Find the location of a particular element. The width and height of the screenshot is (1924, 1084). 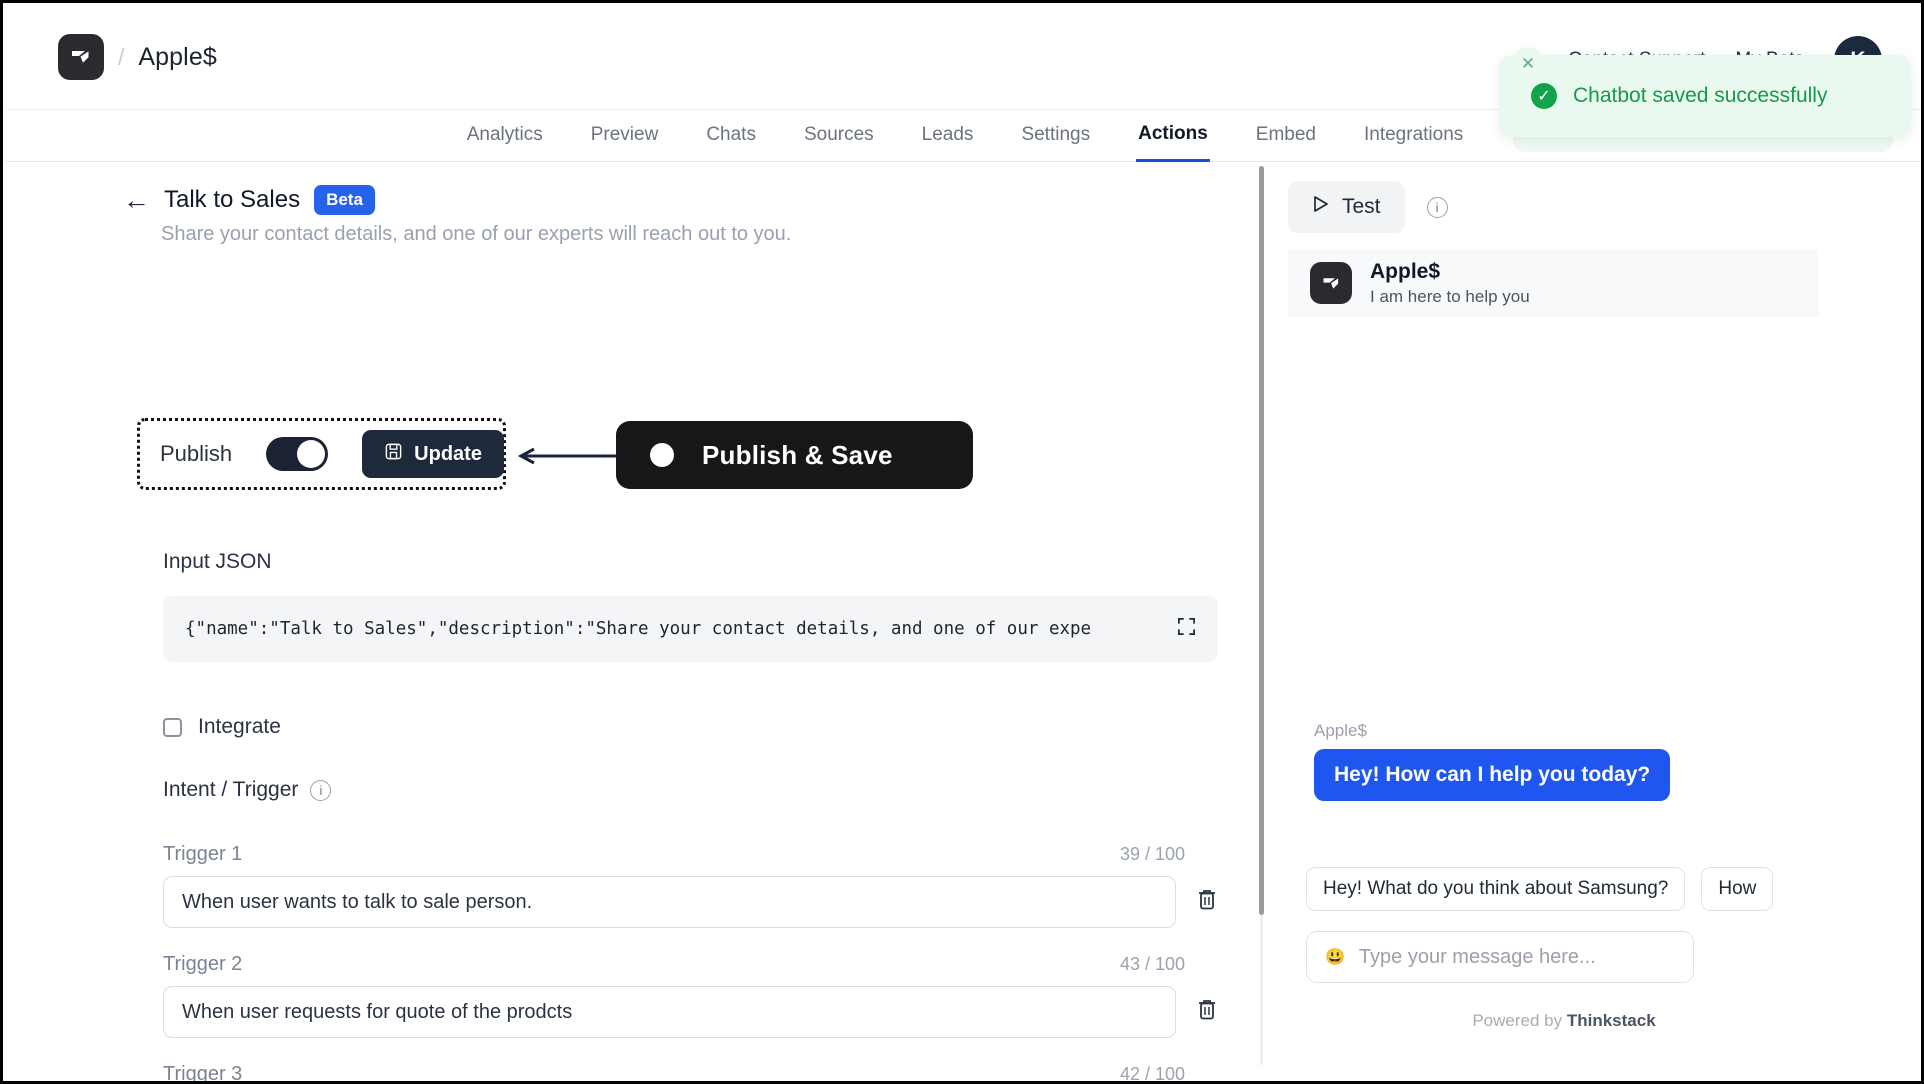

trigger-head: Trigger 1 39 / 100 is located at coordinates (674, 854).